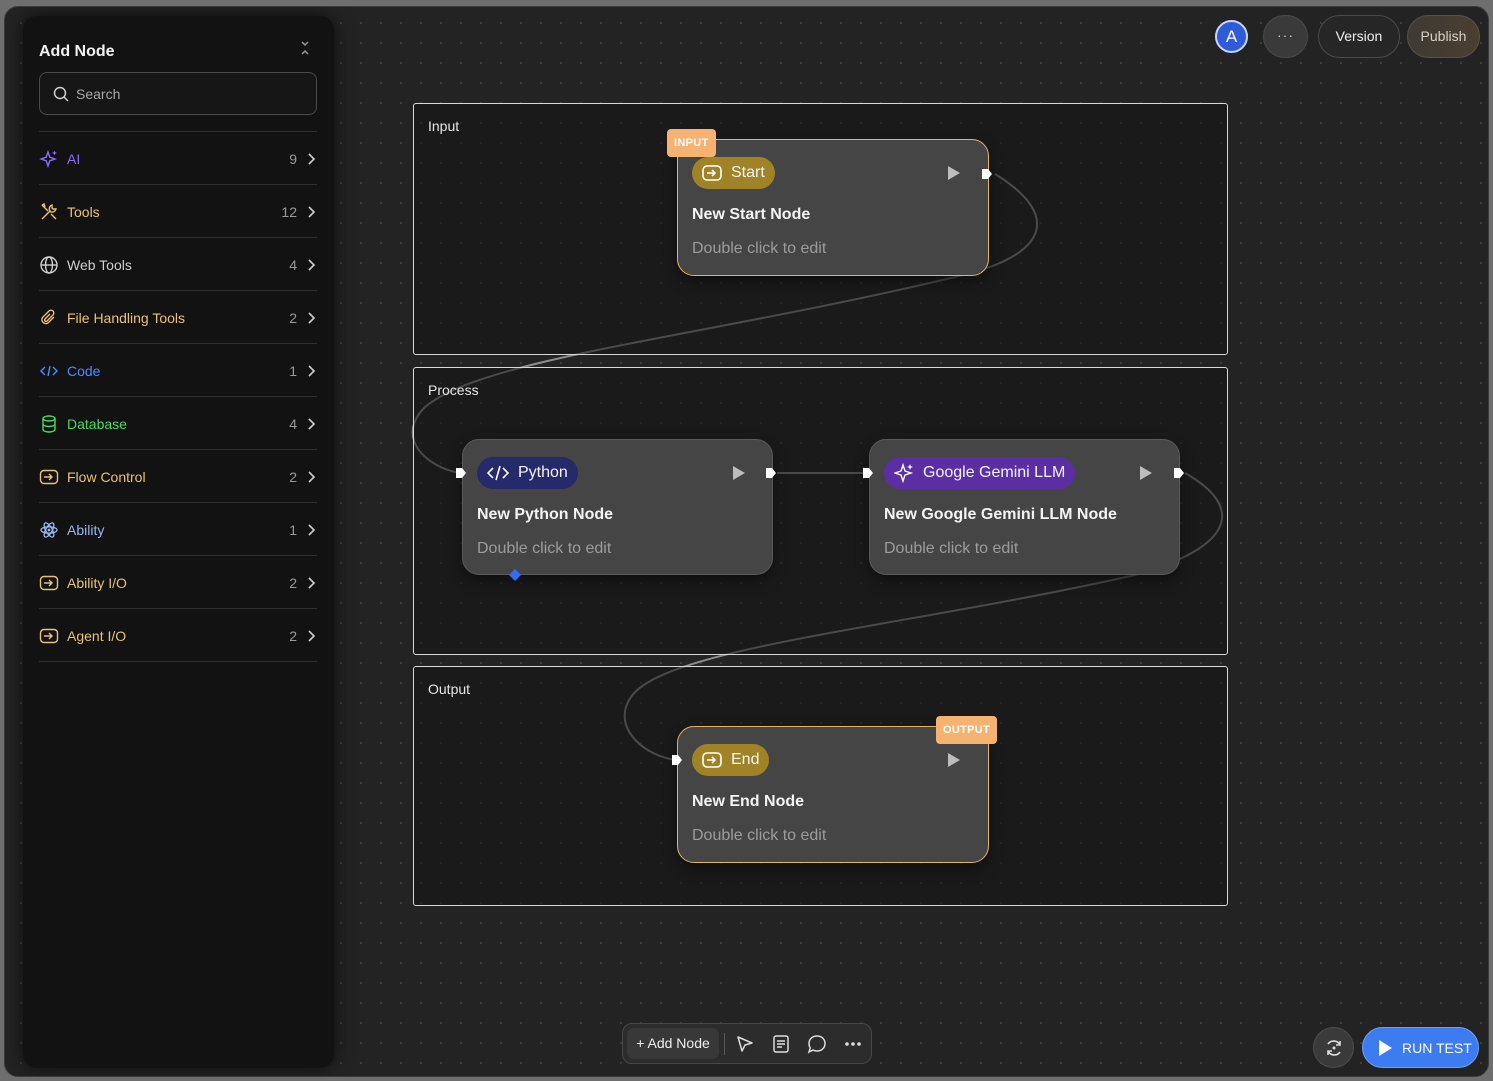  I want to click on end-node: End New End Node Double click to edit, so click(833, 794).